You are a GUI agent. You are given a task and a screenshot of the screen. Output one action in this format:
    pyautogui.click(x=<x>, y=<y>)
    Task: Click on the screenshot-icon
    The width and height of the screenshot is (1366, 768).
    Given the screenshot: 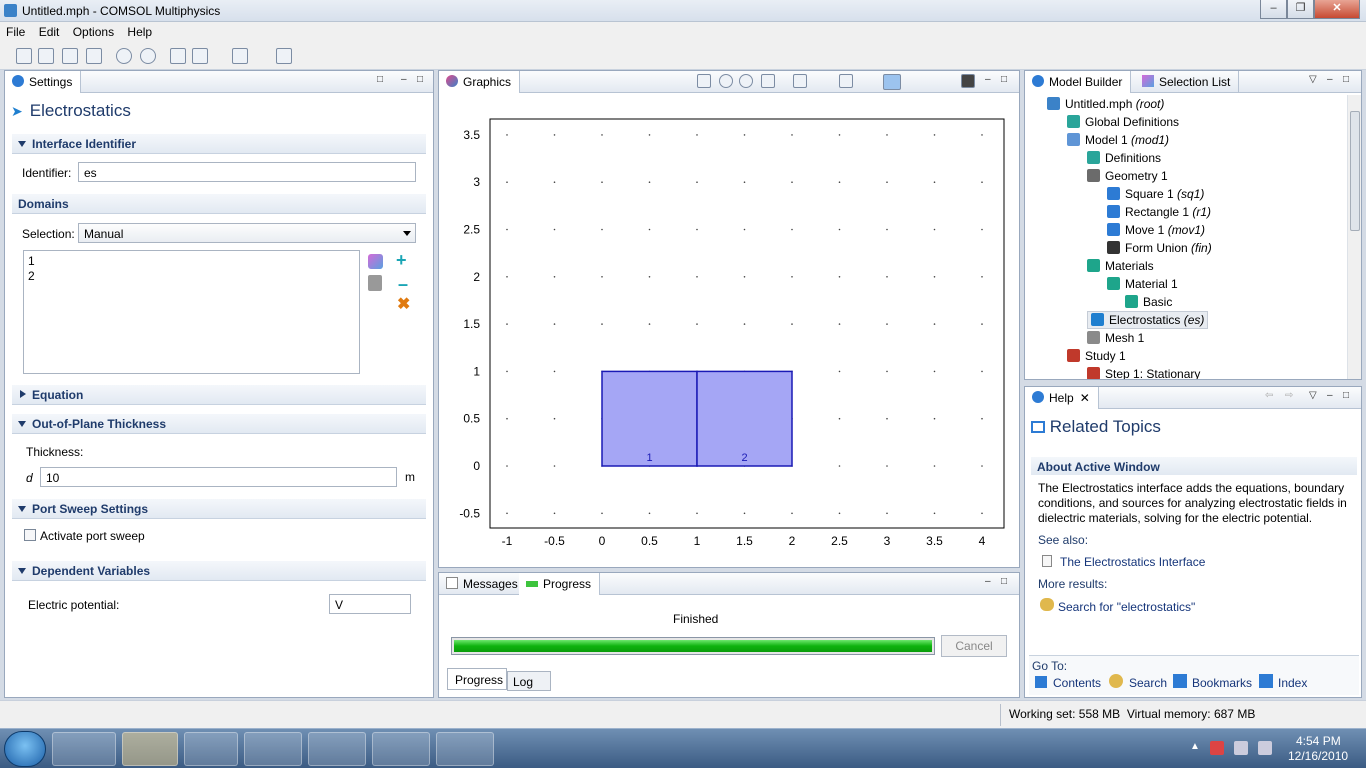 What is the action you would take?
    pyautogui.click(x=968, y=81)
    